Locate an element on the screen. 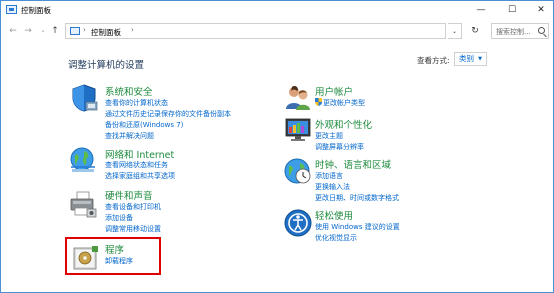  maximize-button: ☐ is located at coordinates (512, 10).